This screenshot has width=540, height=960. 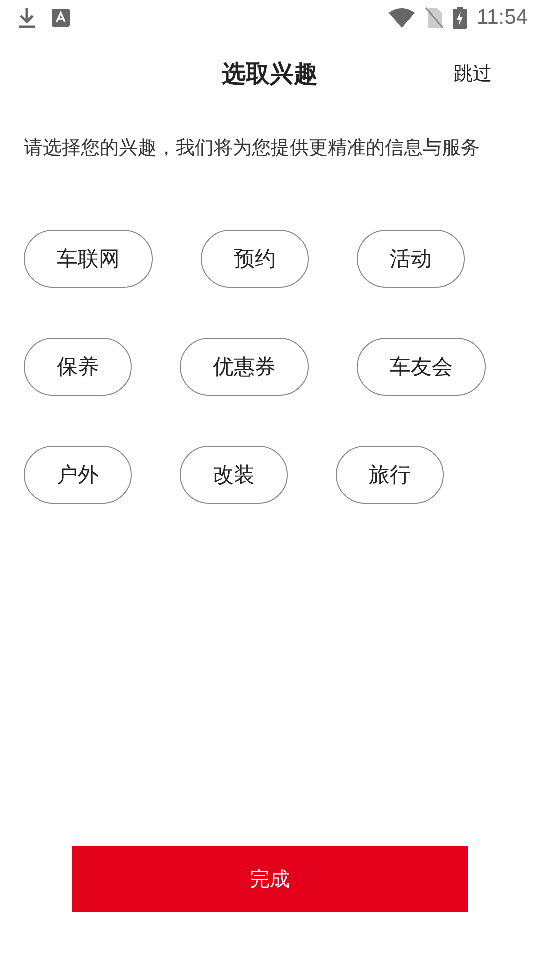 What do you see at coordinates (88, 259) in the screenshot?
I see `interest-chip: 车联网` at bounding box center [88, 259].